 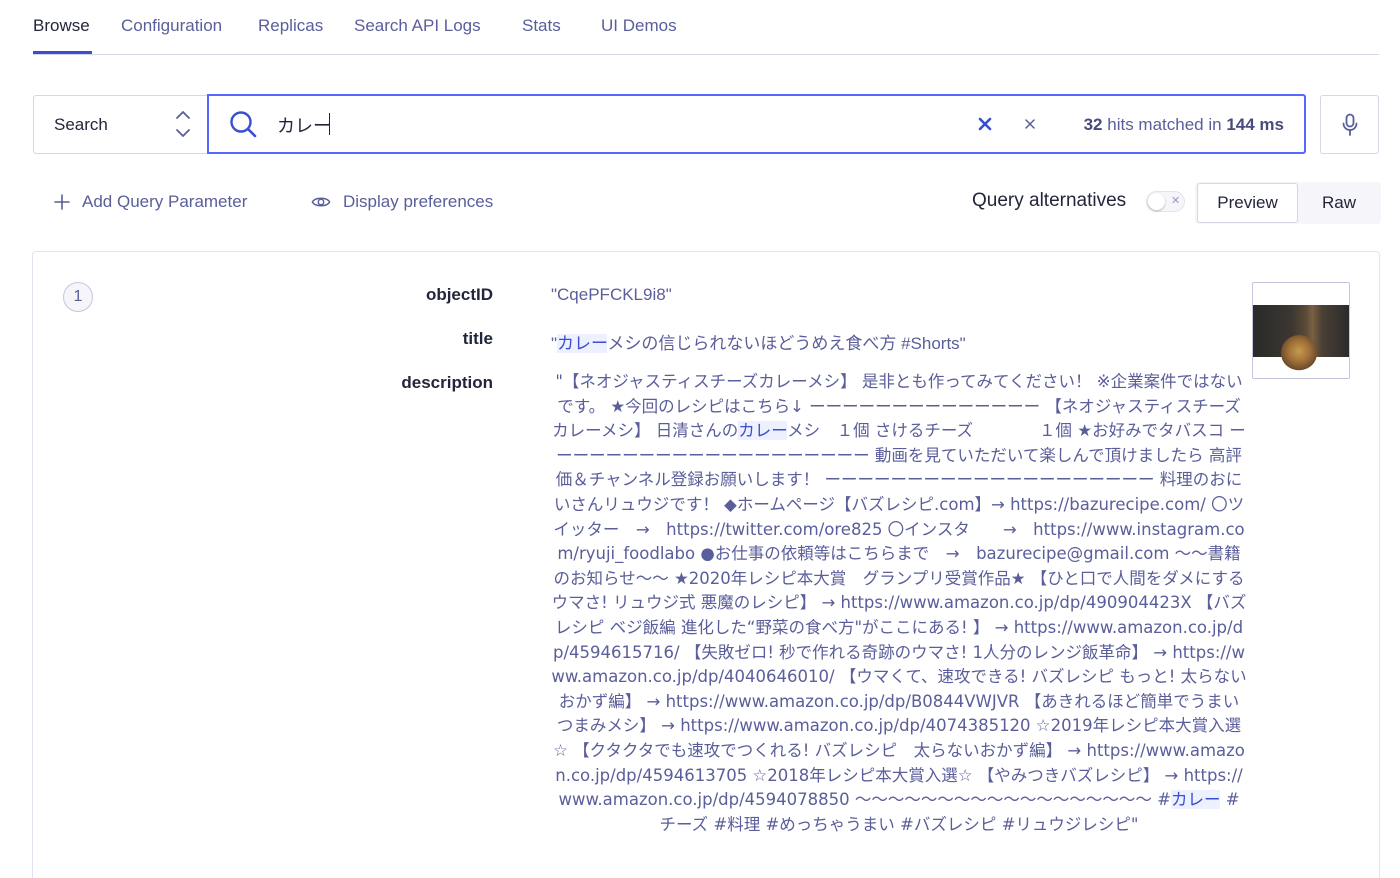 I want to click on result-thumbnail, so click(x=1301, y=330).